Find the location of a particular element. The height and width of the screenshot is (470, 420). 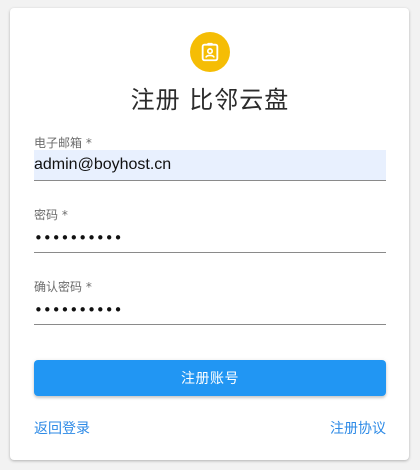

email-field-group: 电子邮箱 * is located at coordinates (210, 158).